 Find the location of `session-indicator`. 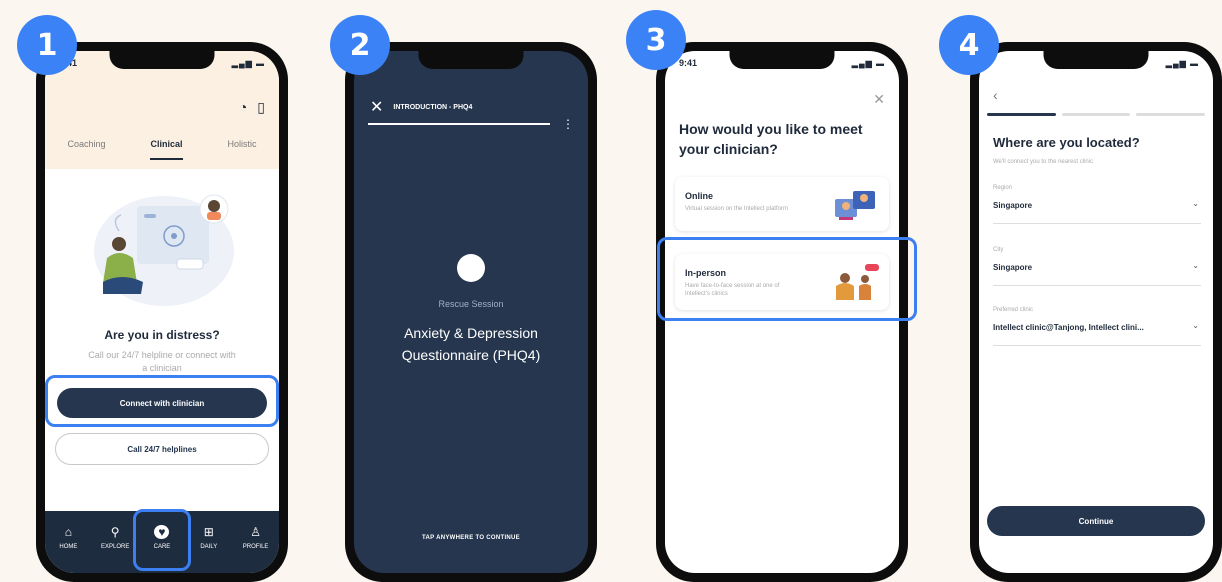

session-indicator is located at coordinates (471, 268).